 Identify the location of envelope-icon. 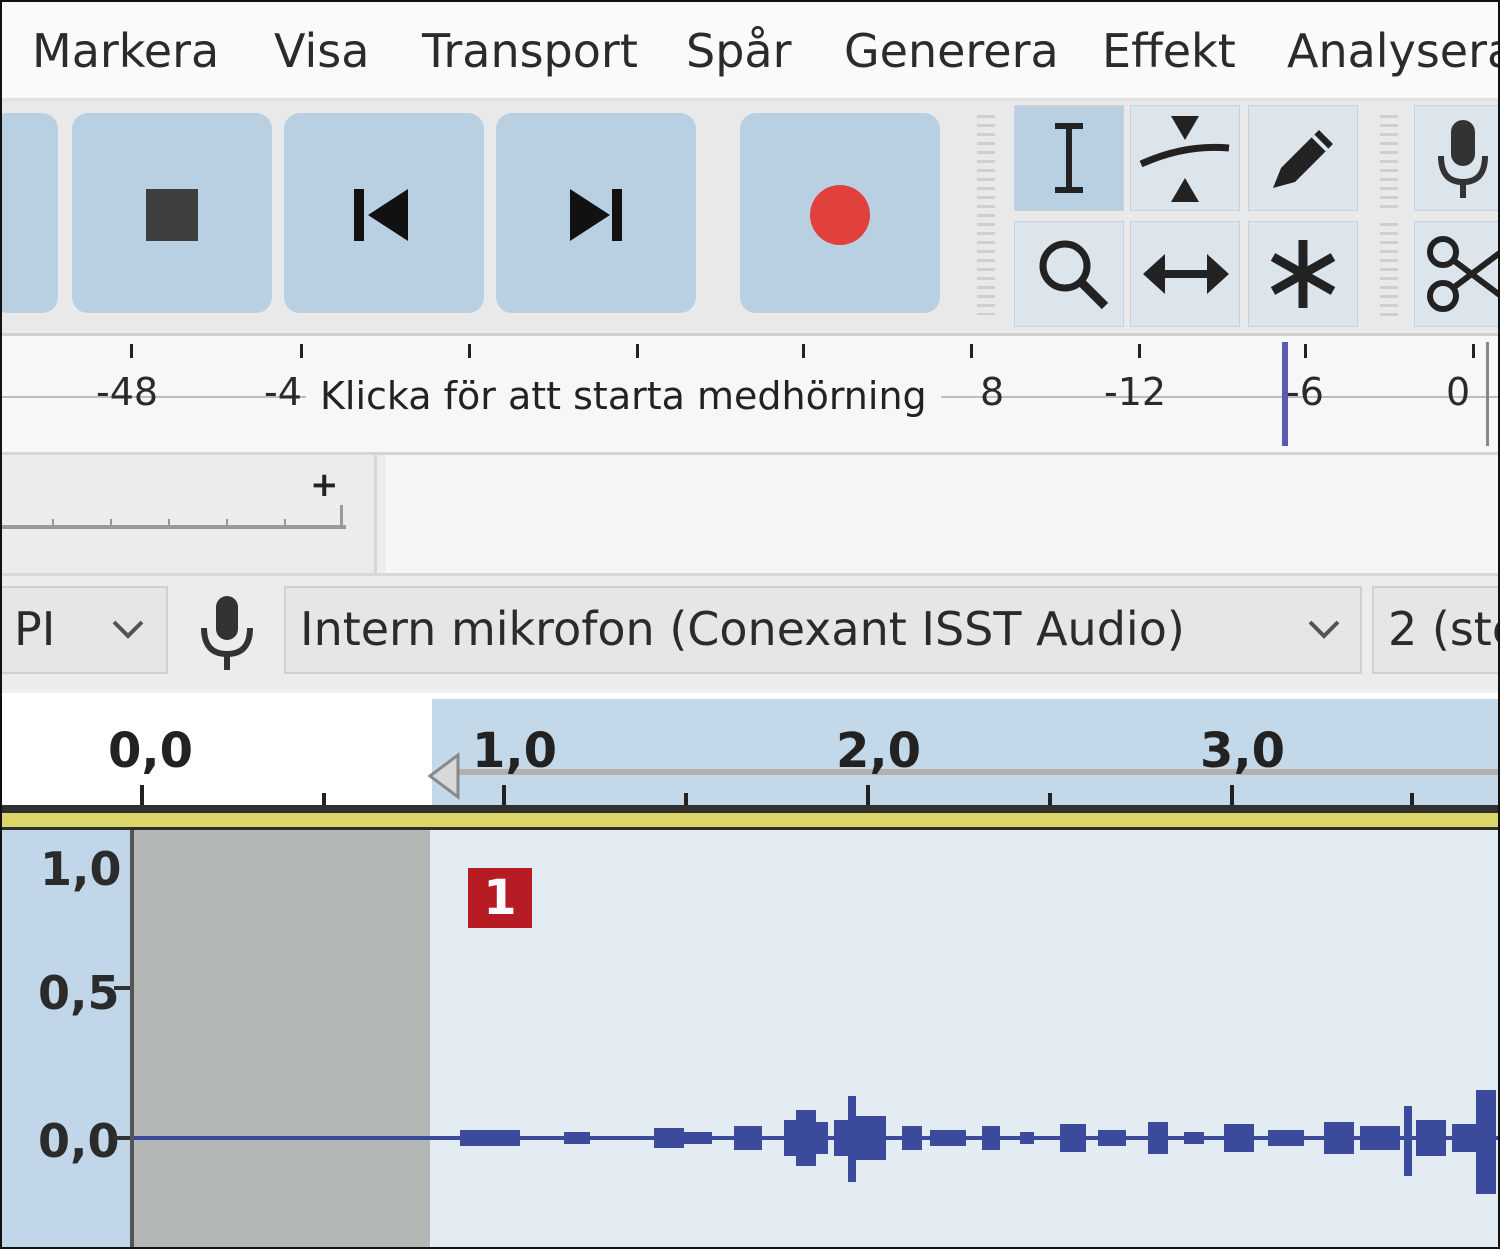
(1184, 159).